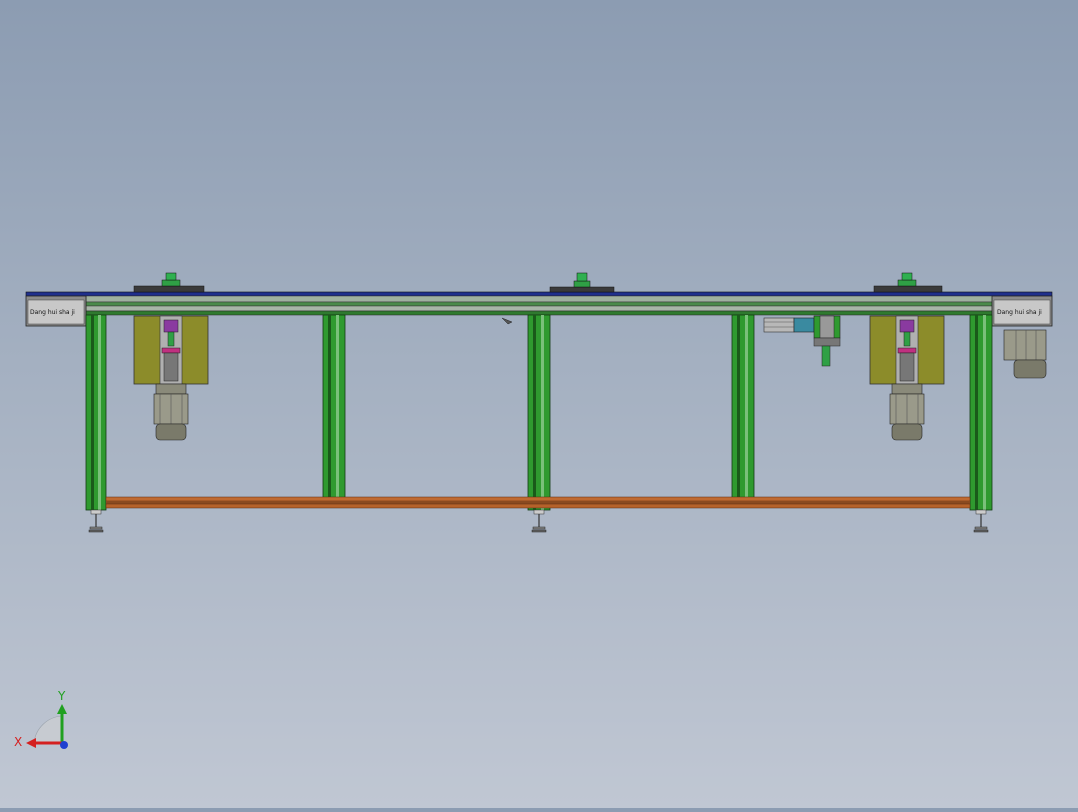 This screenshot has height=812, width=1078. What do you see at coordinates (981, 521) in the screenshot?
I see `leveling-foot-right` at bounding box center [981, 521].